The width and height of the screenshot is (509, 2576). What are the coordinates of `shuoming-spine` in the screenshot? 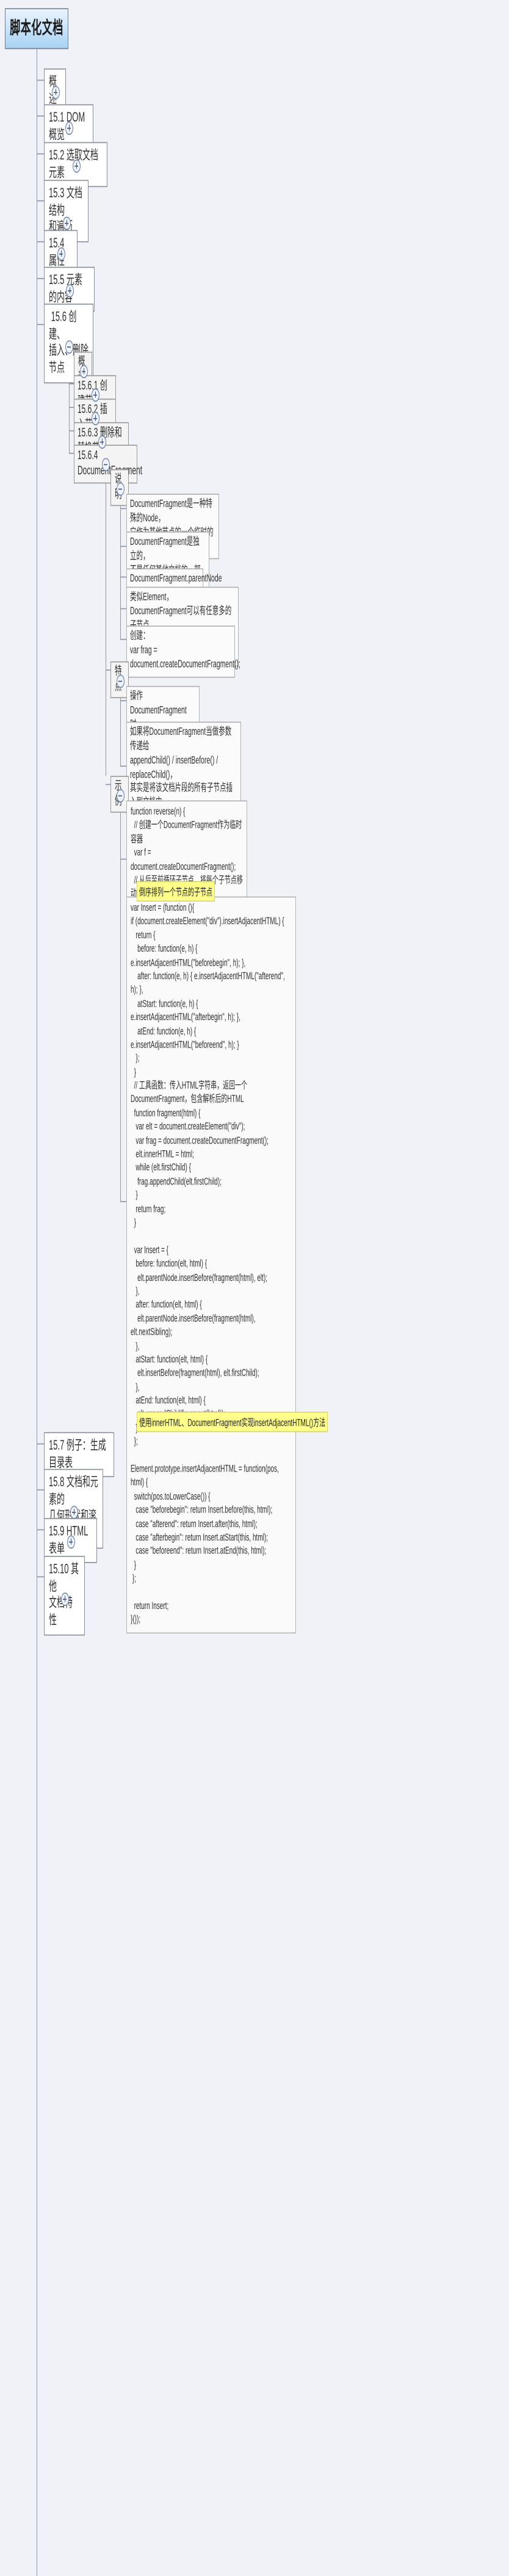 It's located at (120, 566).